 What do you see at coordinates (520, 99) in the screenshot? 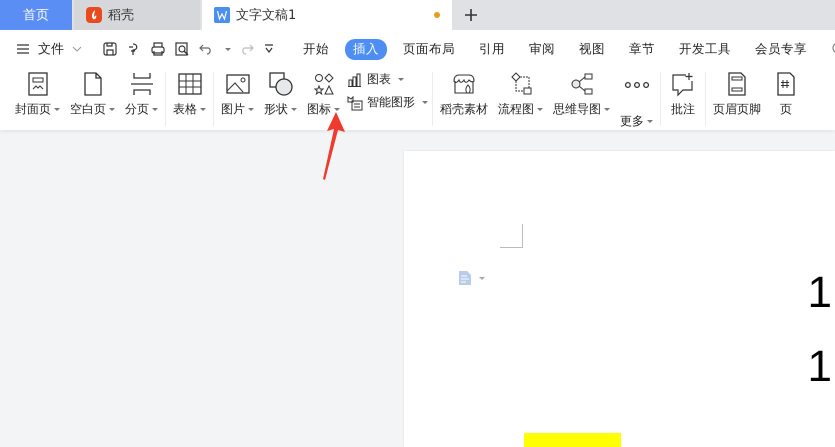
I see `ribbon-button: 流程图` at bounding box center [520, 99].